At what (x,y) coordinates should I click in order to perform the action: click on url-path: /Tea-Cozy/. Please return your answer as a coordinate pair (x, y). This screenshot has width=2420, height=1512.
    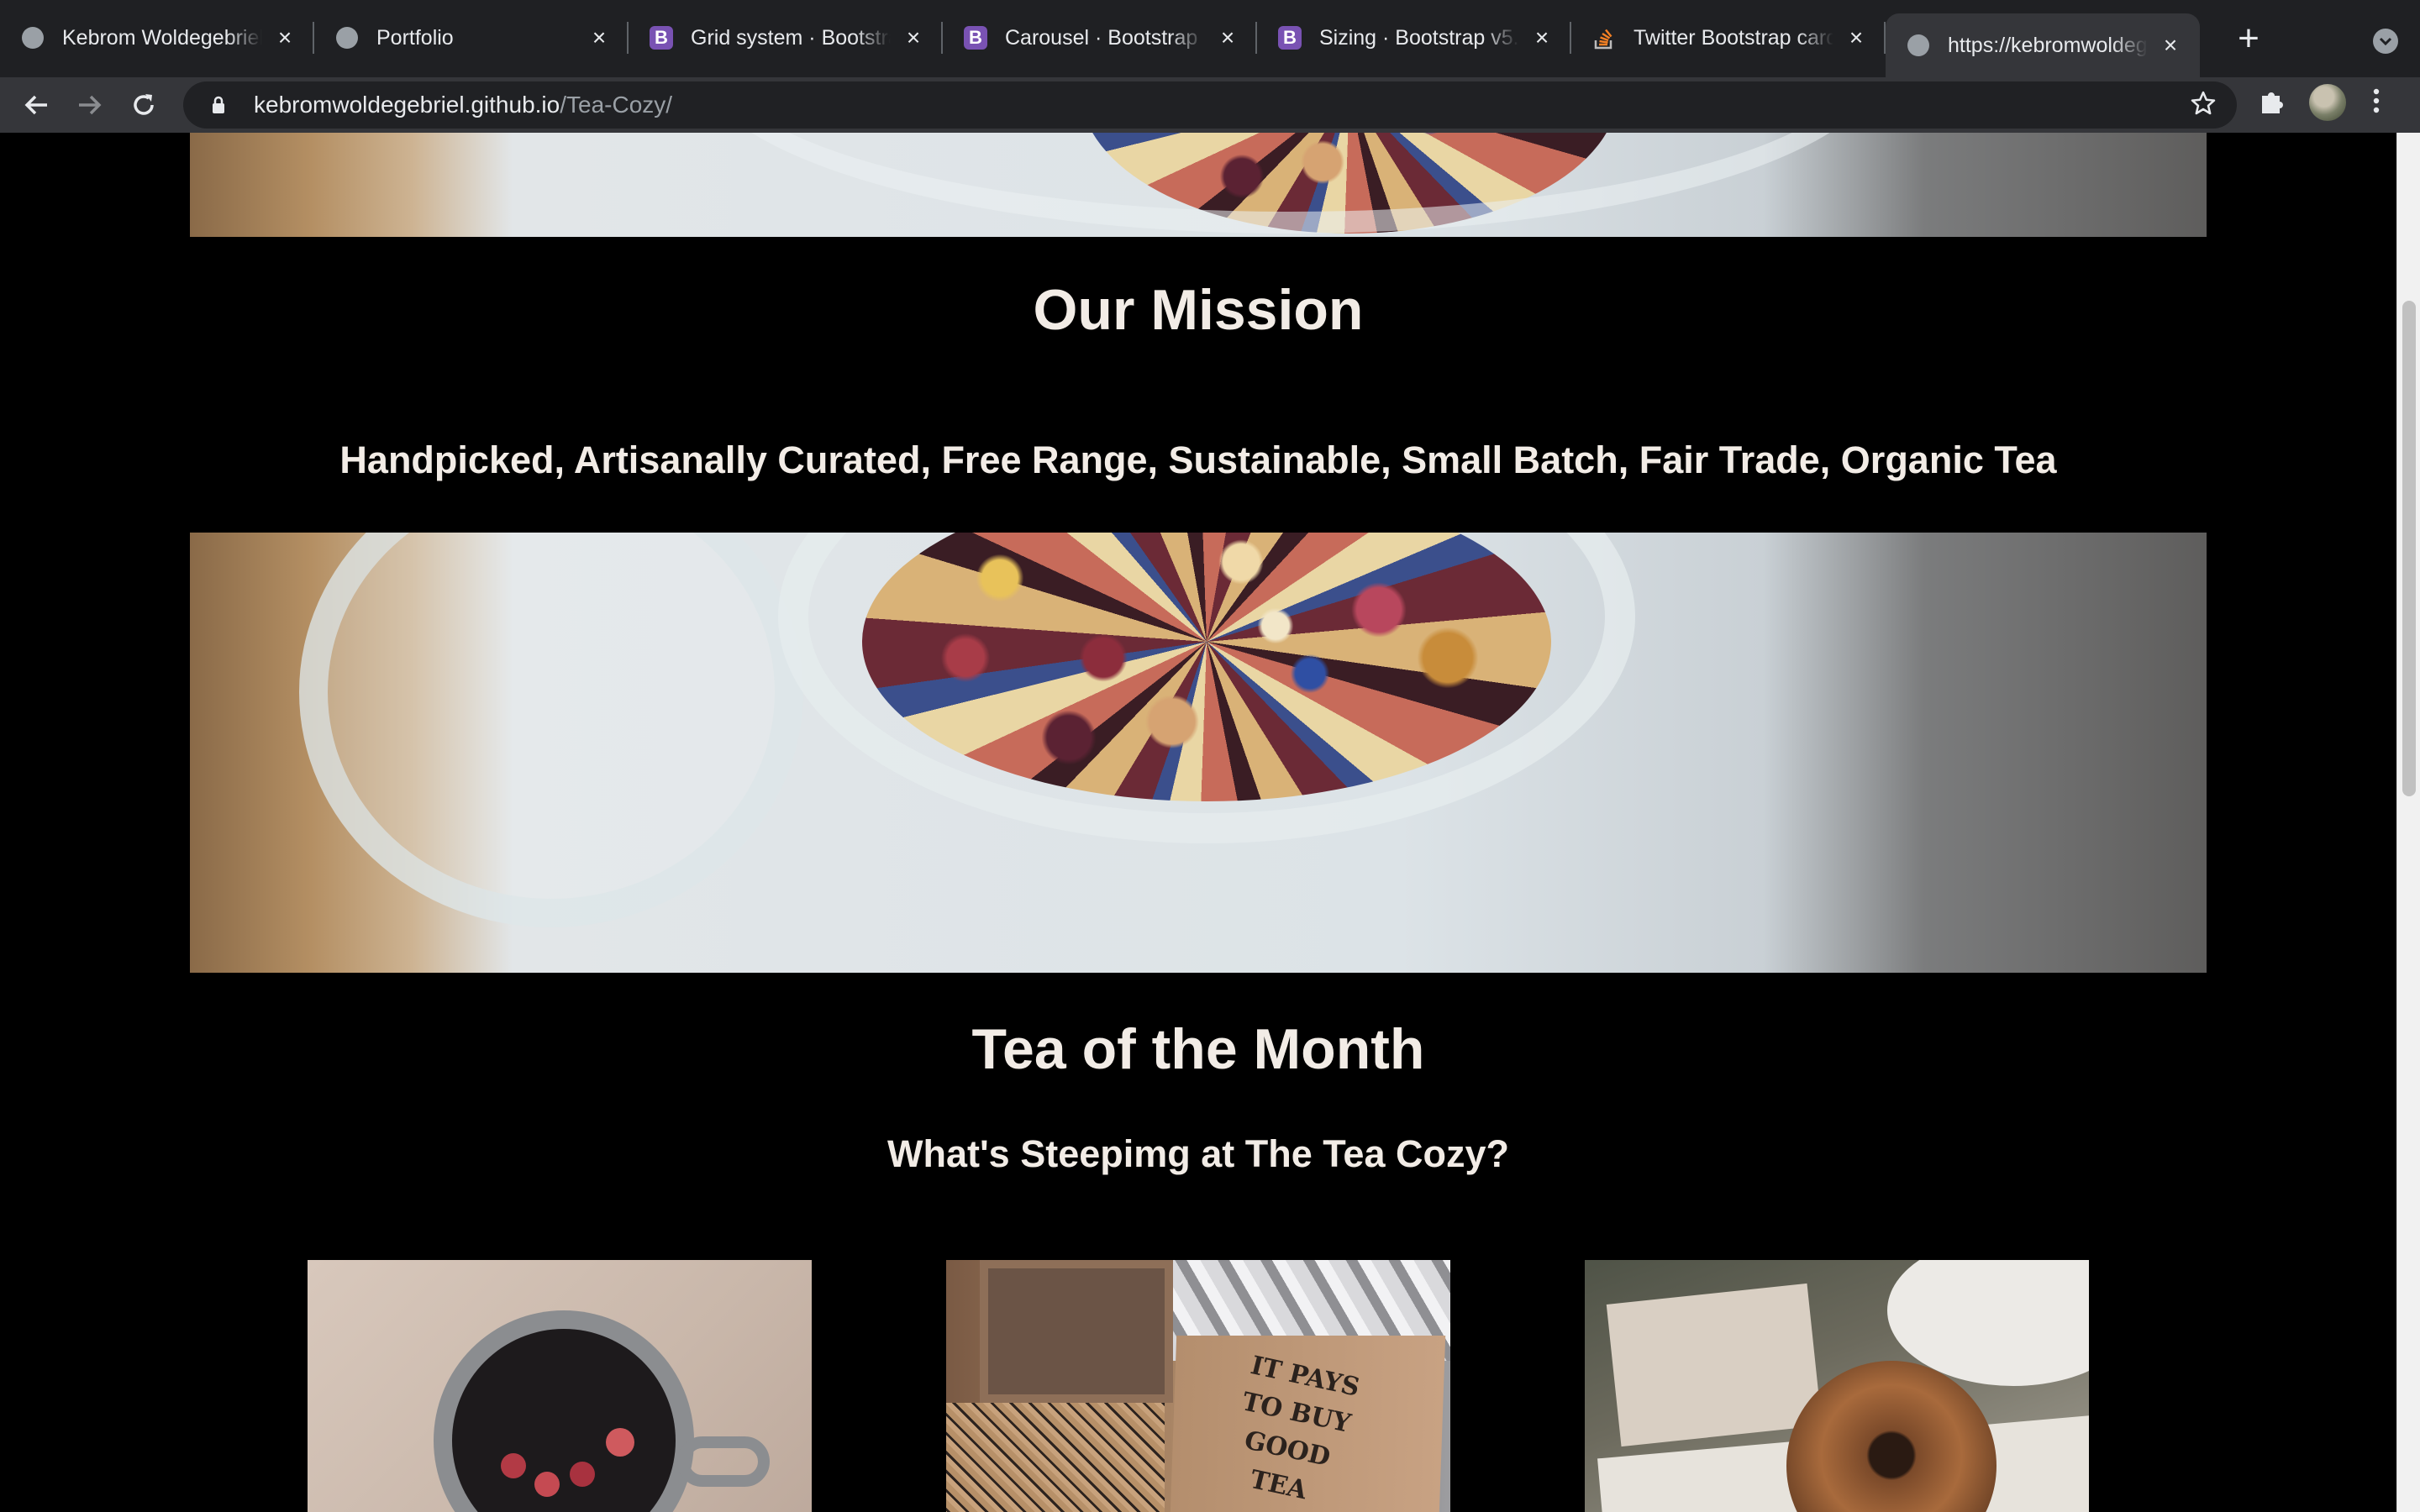
    Looking at the image, I should click on (616, 105).